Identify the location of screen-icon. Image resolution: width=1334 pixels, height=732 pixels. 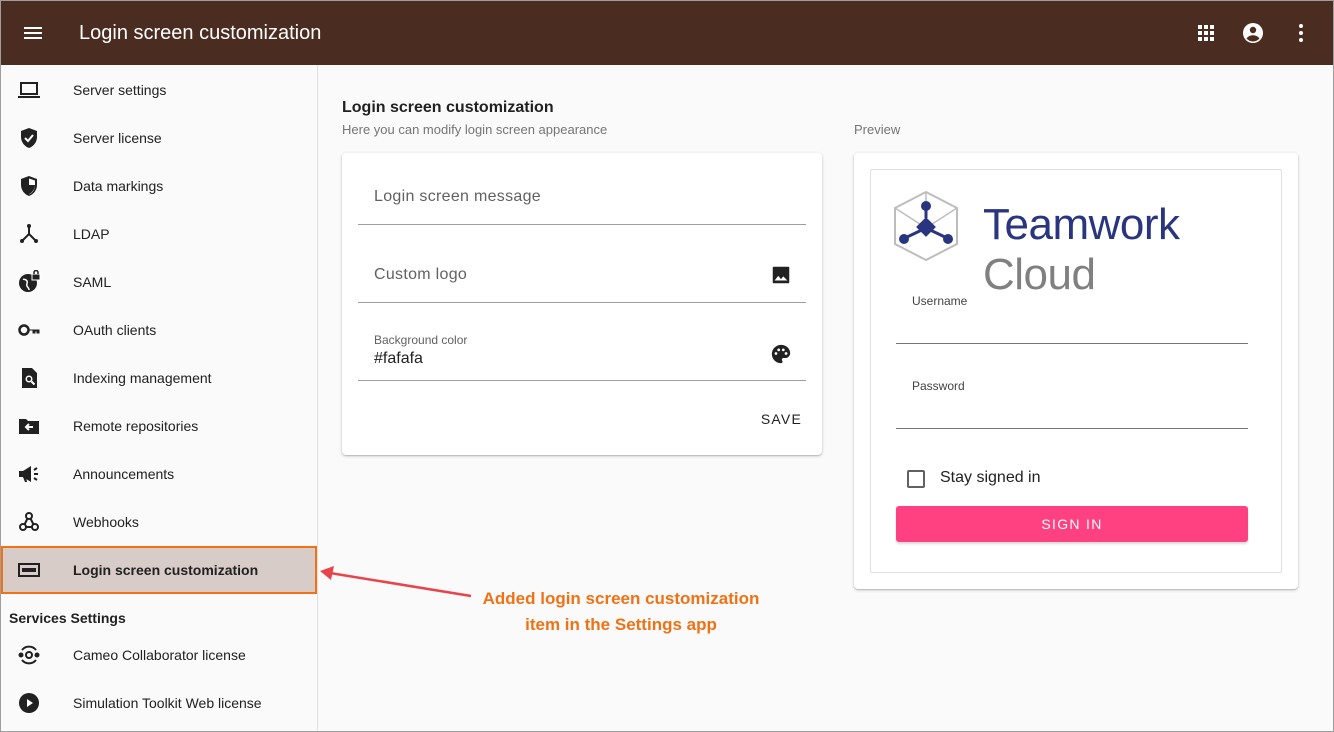
(29, 570).